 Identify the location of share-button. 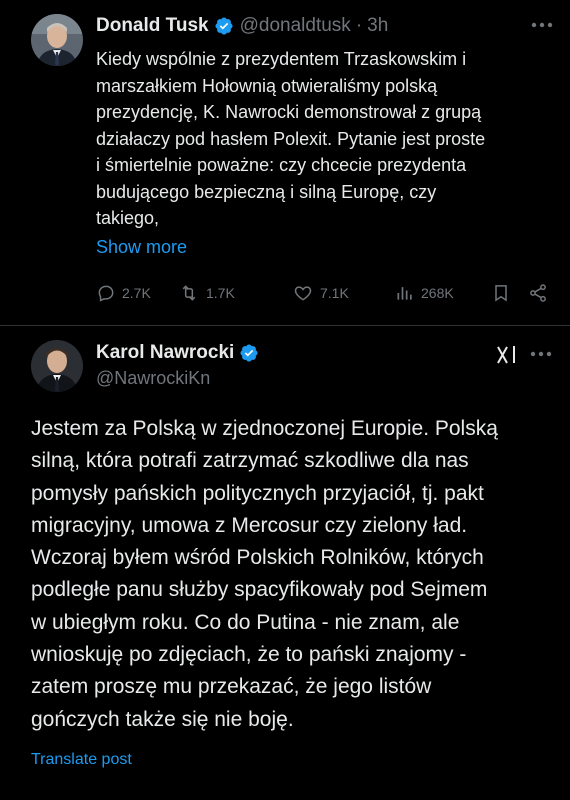
(541, 293).